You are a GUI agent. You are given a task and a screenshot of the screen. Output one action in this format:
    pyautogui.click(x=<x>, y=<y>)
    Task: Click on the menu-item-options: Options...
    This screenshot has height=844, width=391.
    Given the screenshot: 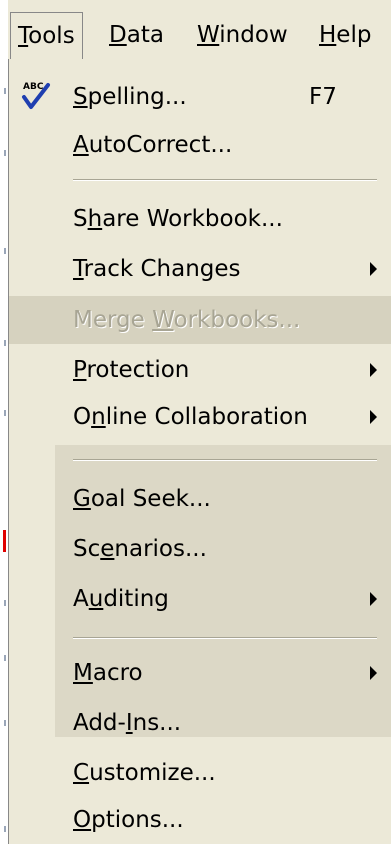 What is the action you would take?
    pyautogui.click(x=200, y=820)
    